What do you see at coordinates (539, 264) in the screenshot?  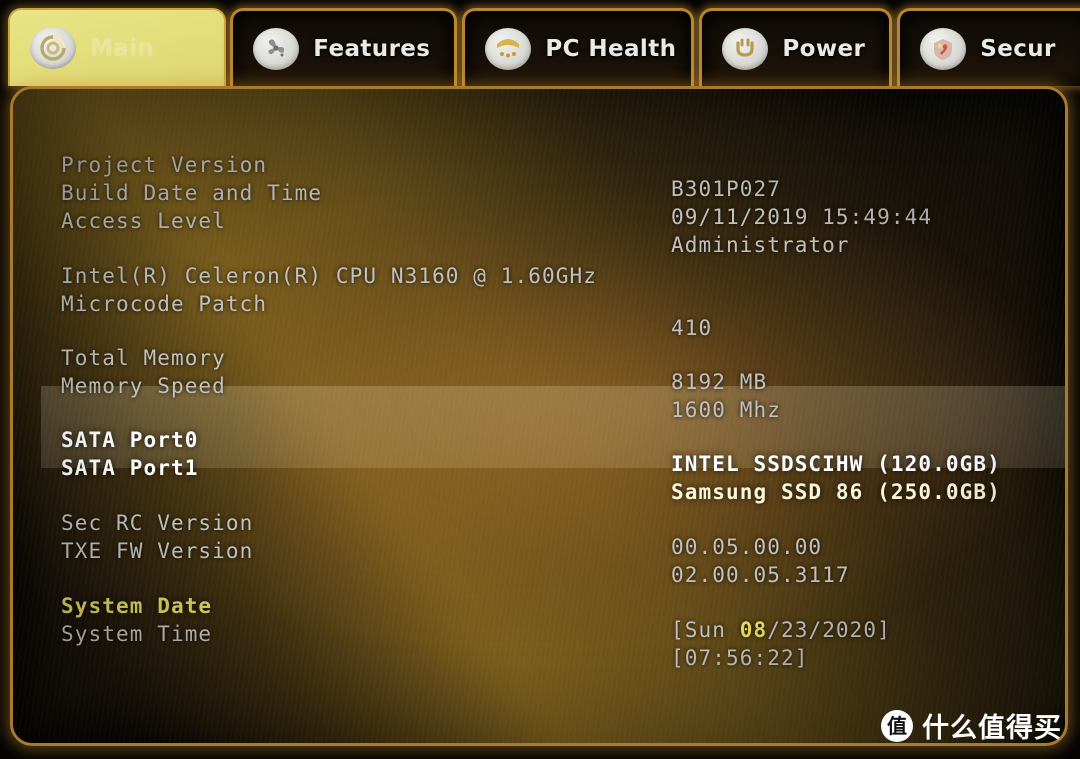 I see `row-cpu: Intel(R) Celeron(R) CPU N3160 @ 1.60GHz` at bounding box center [539, 264].